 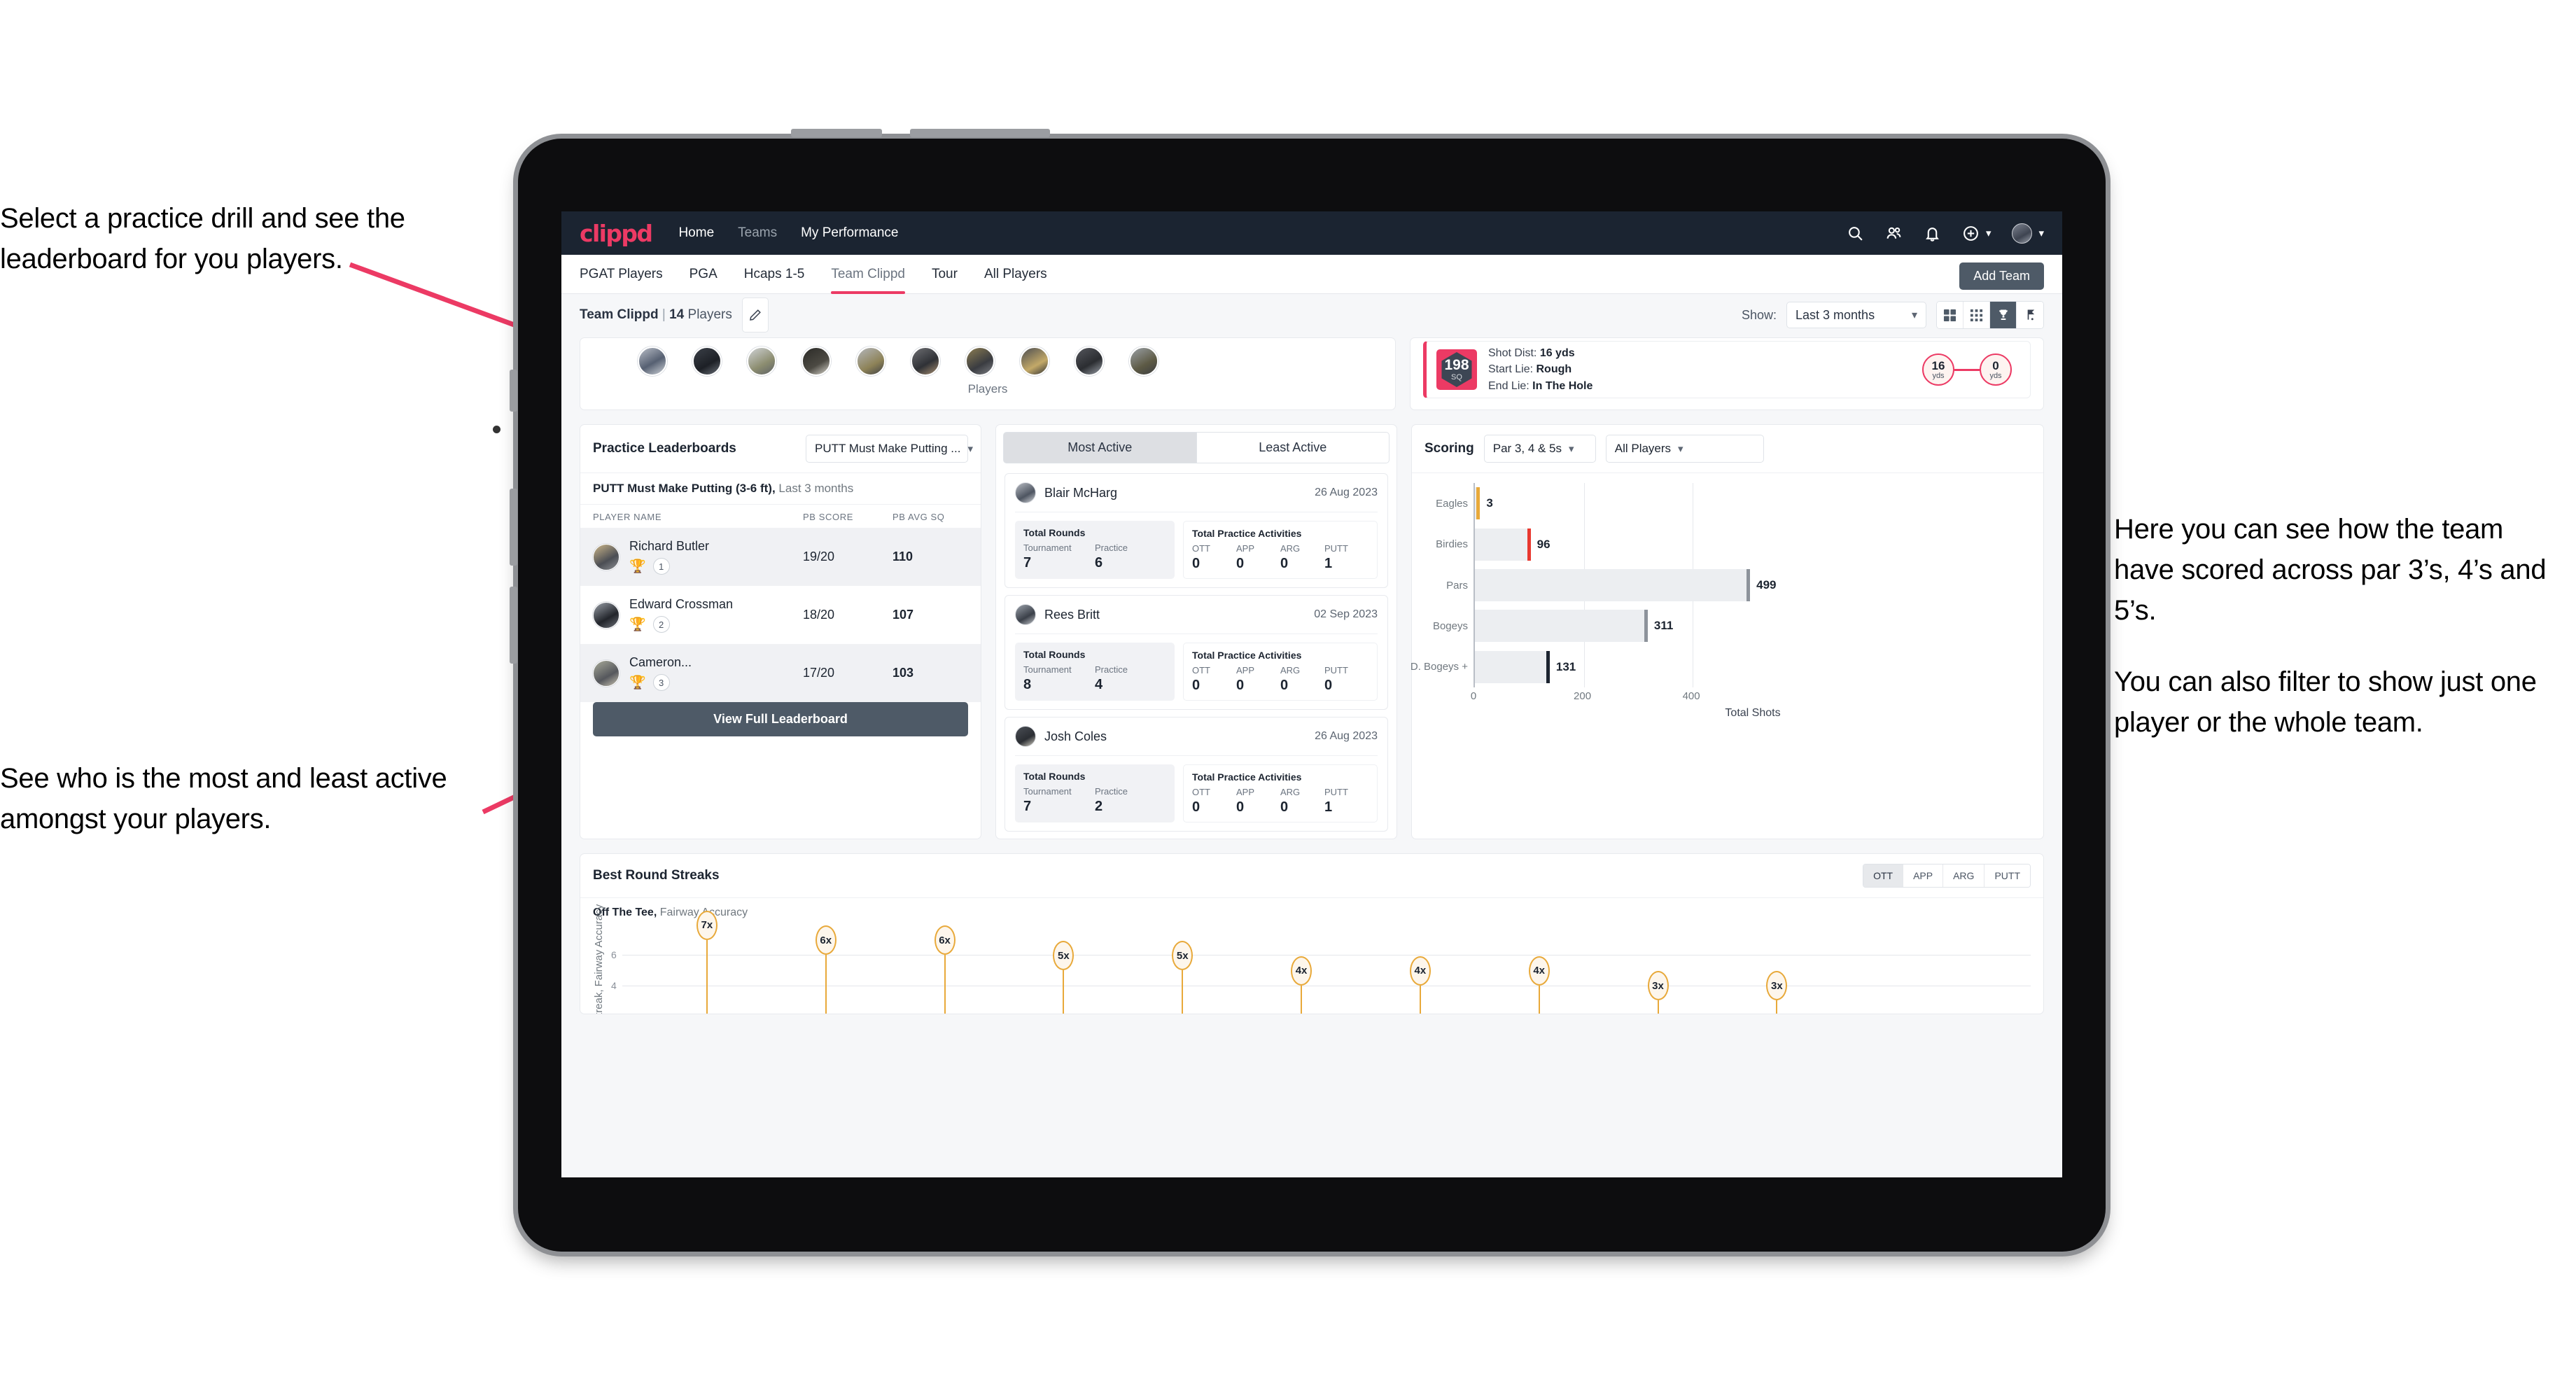 I want to click on pb-score: 18/20, so click(x=819, y=615).